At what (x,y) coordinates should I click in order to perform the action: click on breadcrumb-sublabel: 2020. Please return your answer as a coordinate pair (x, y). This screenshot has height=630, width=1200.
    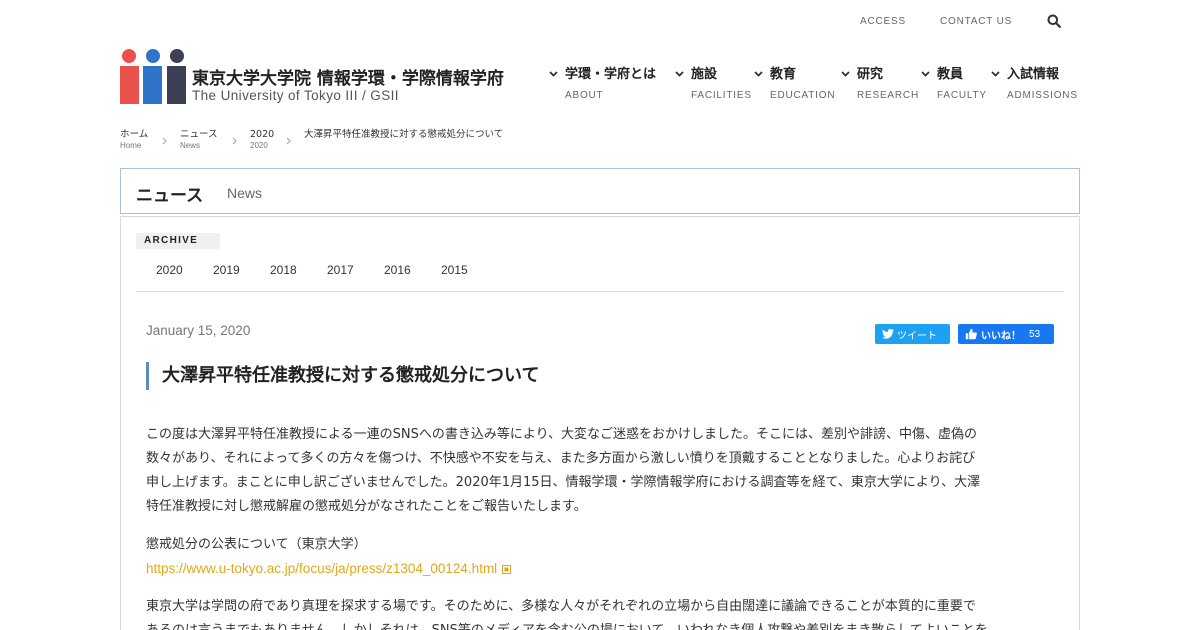
    Looking at the image, I should click on (259, 145).